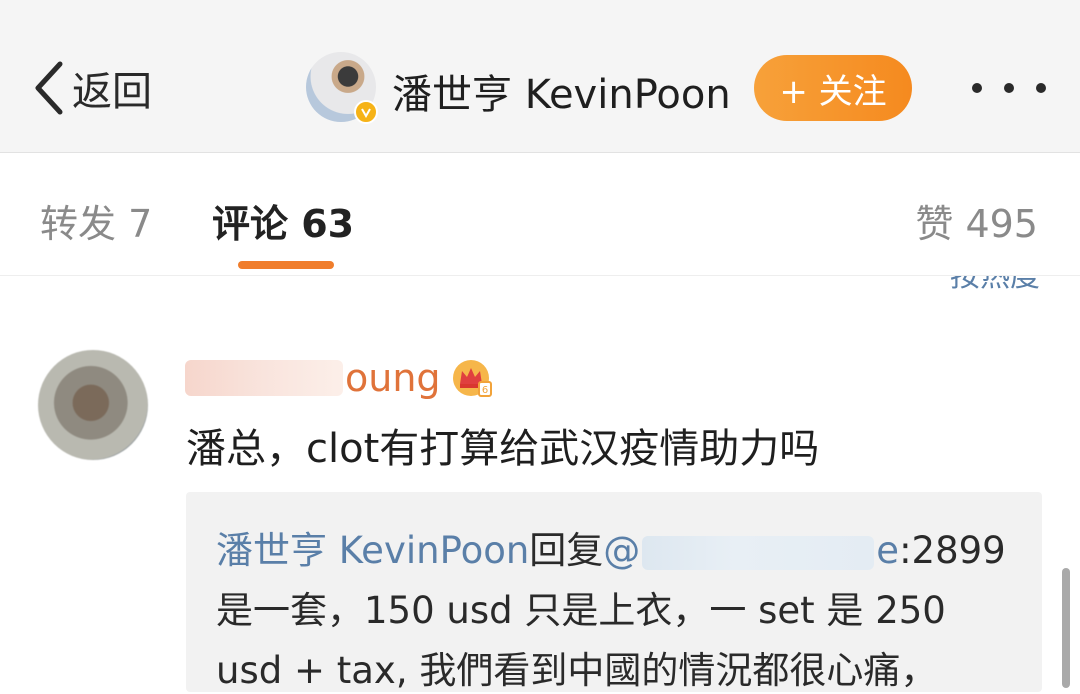  What do you see at coordinates (976, 220) in the screenshot?
I see `tab-likes: 赞 495` at bounding box center [976, 220].